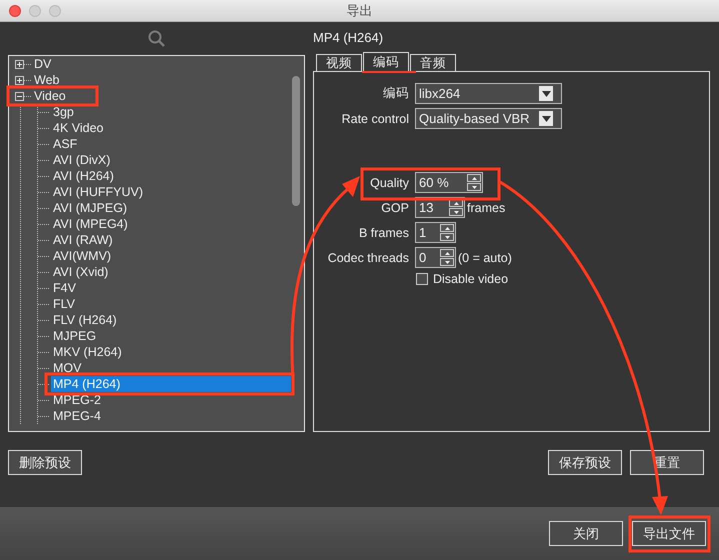 This screenshot has width=719, height=560. What do you see at coordinates (383, 233) in the screenshot?
I see `field-label: B frames` at bounding box center [383, 233].